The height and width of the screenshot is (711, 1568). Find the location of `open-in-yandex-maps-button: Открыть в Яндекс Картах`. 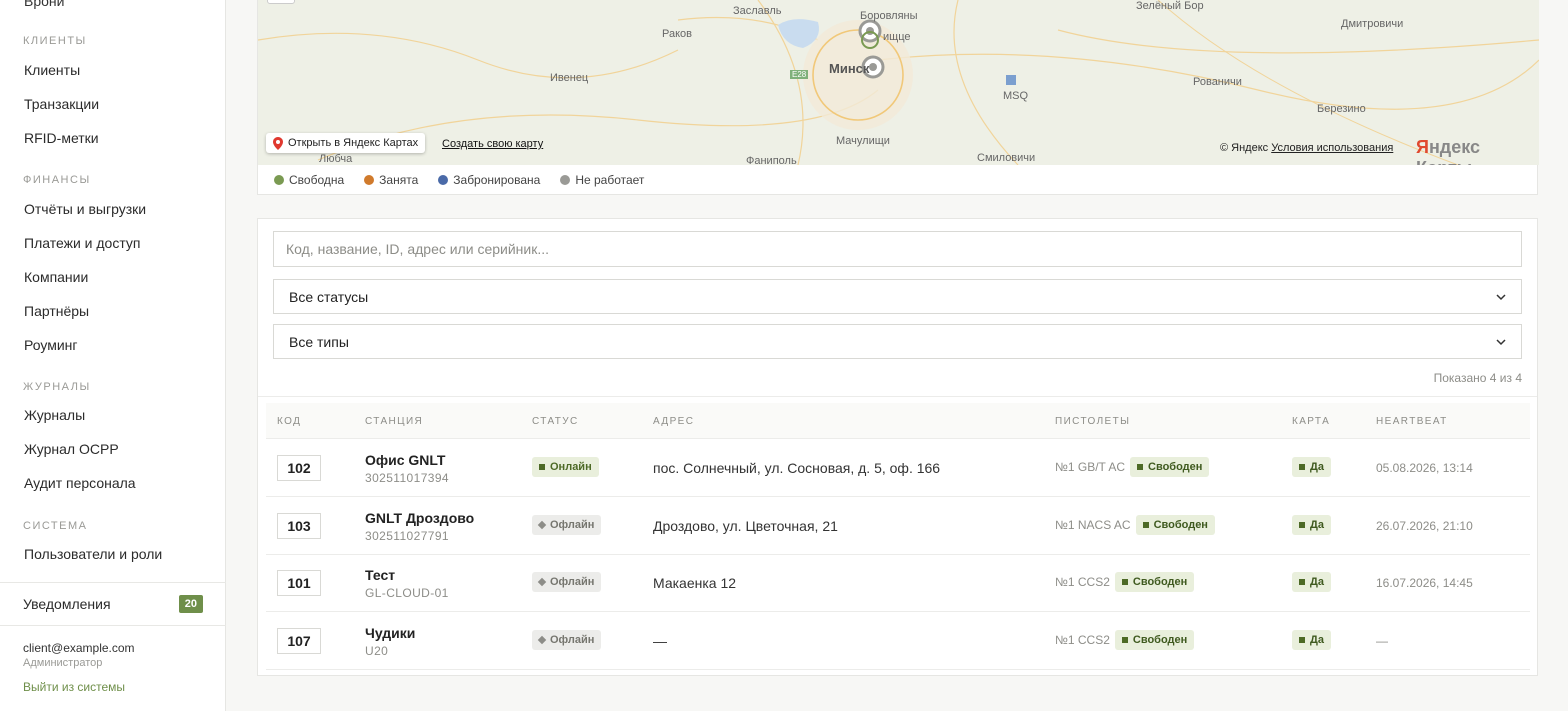

open-in-yandex-maps-button: Открыть в Яндекс Картах is located at coordinates (346, 143).